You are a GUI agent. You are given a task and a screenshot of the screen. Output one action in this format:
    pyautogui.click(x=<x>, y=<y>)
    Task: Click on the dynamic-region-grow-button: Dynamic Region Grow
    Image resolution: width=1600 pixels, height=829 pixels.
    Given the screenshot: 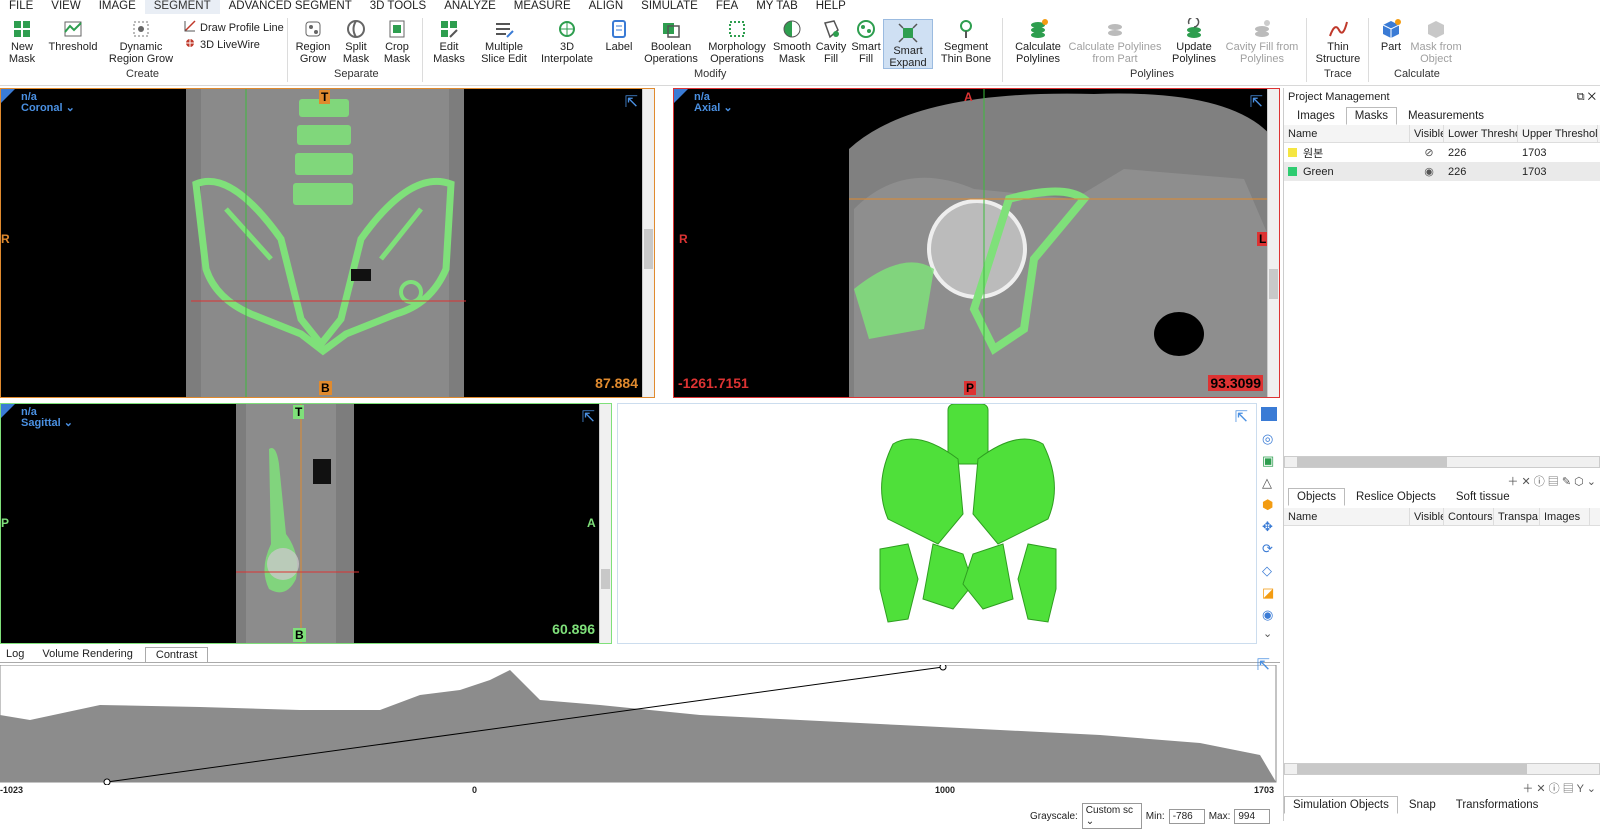 What is the action you would take?
    pyautogui.click(x=141, y=40)
    